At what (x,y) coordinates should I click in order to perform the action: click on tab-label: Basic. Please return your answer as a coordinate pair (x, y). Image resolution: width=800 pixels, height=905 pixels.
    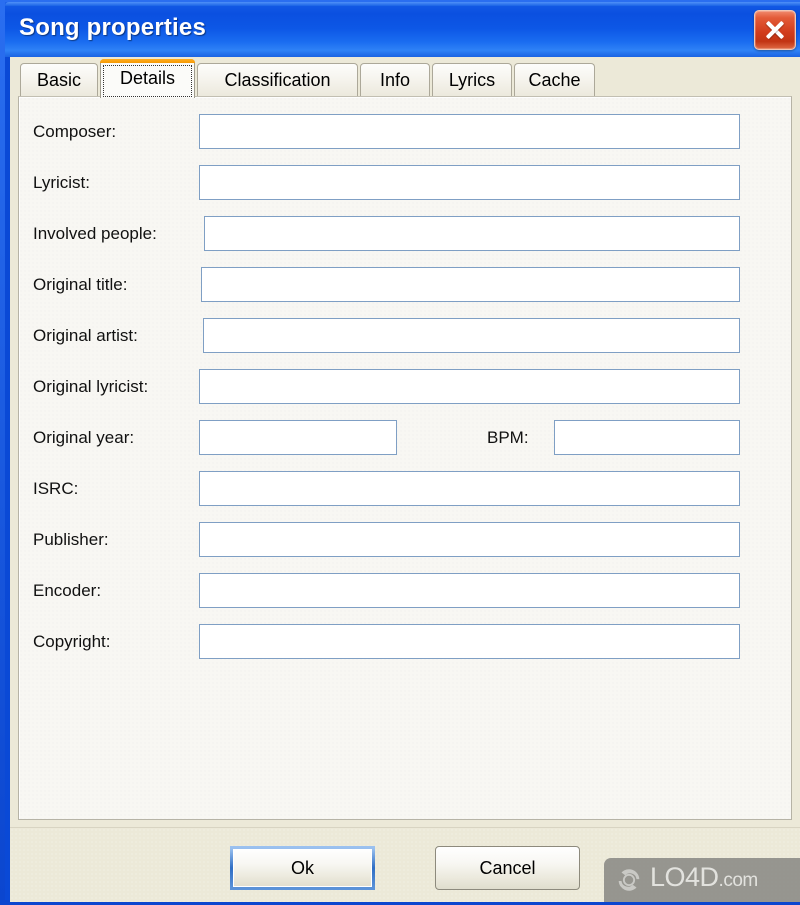
    Looking at the image, I should click on (58, 80).